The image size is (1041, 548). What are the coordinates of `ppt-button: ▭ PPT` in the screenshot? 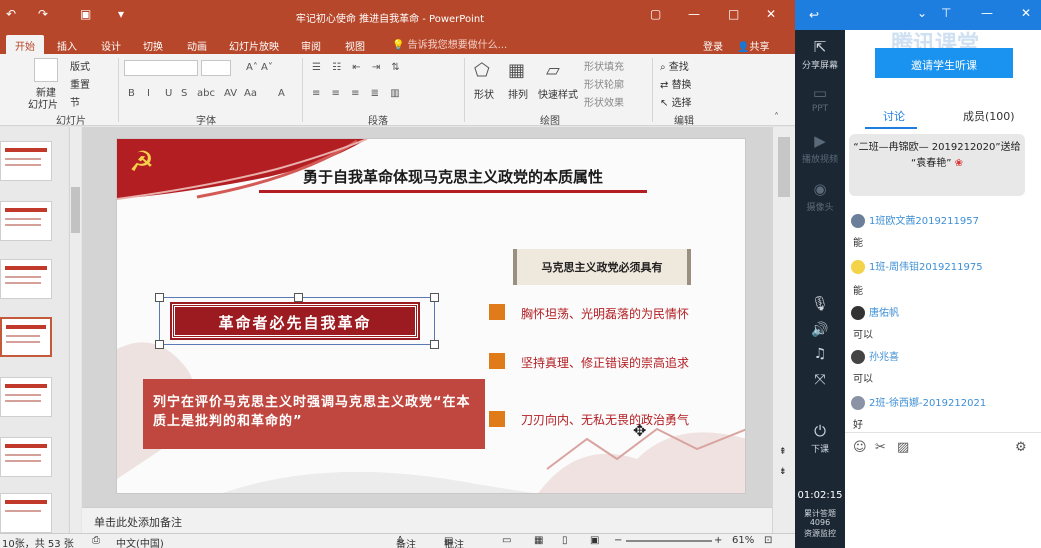 It's located at (820, 99).